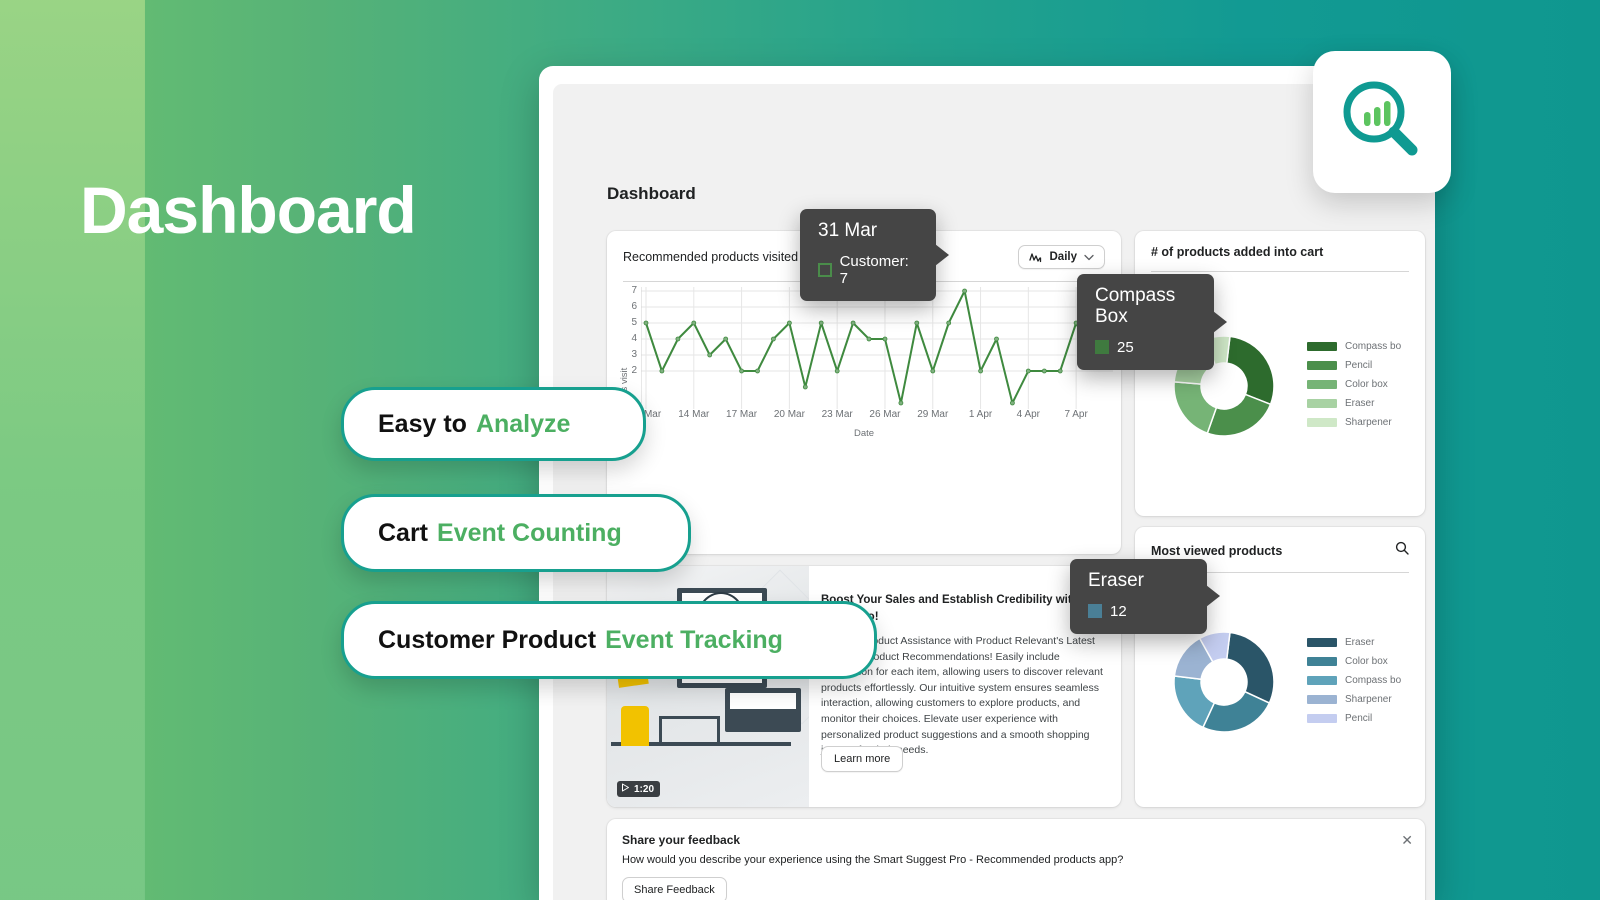  I want to click on tooltip-value: 25, so click(1125, 347).